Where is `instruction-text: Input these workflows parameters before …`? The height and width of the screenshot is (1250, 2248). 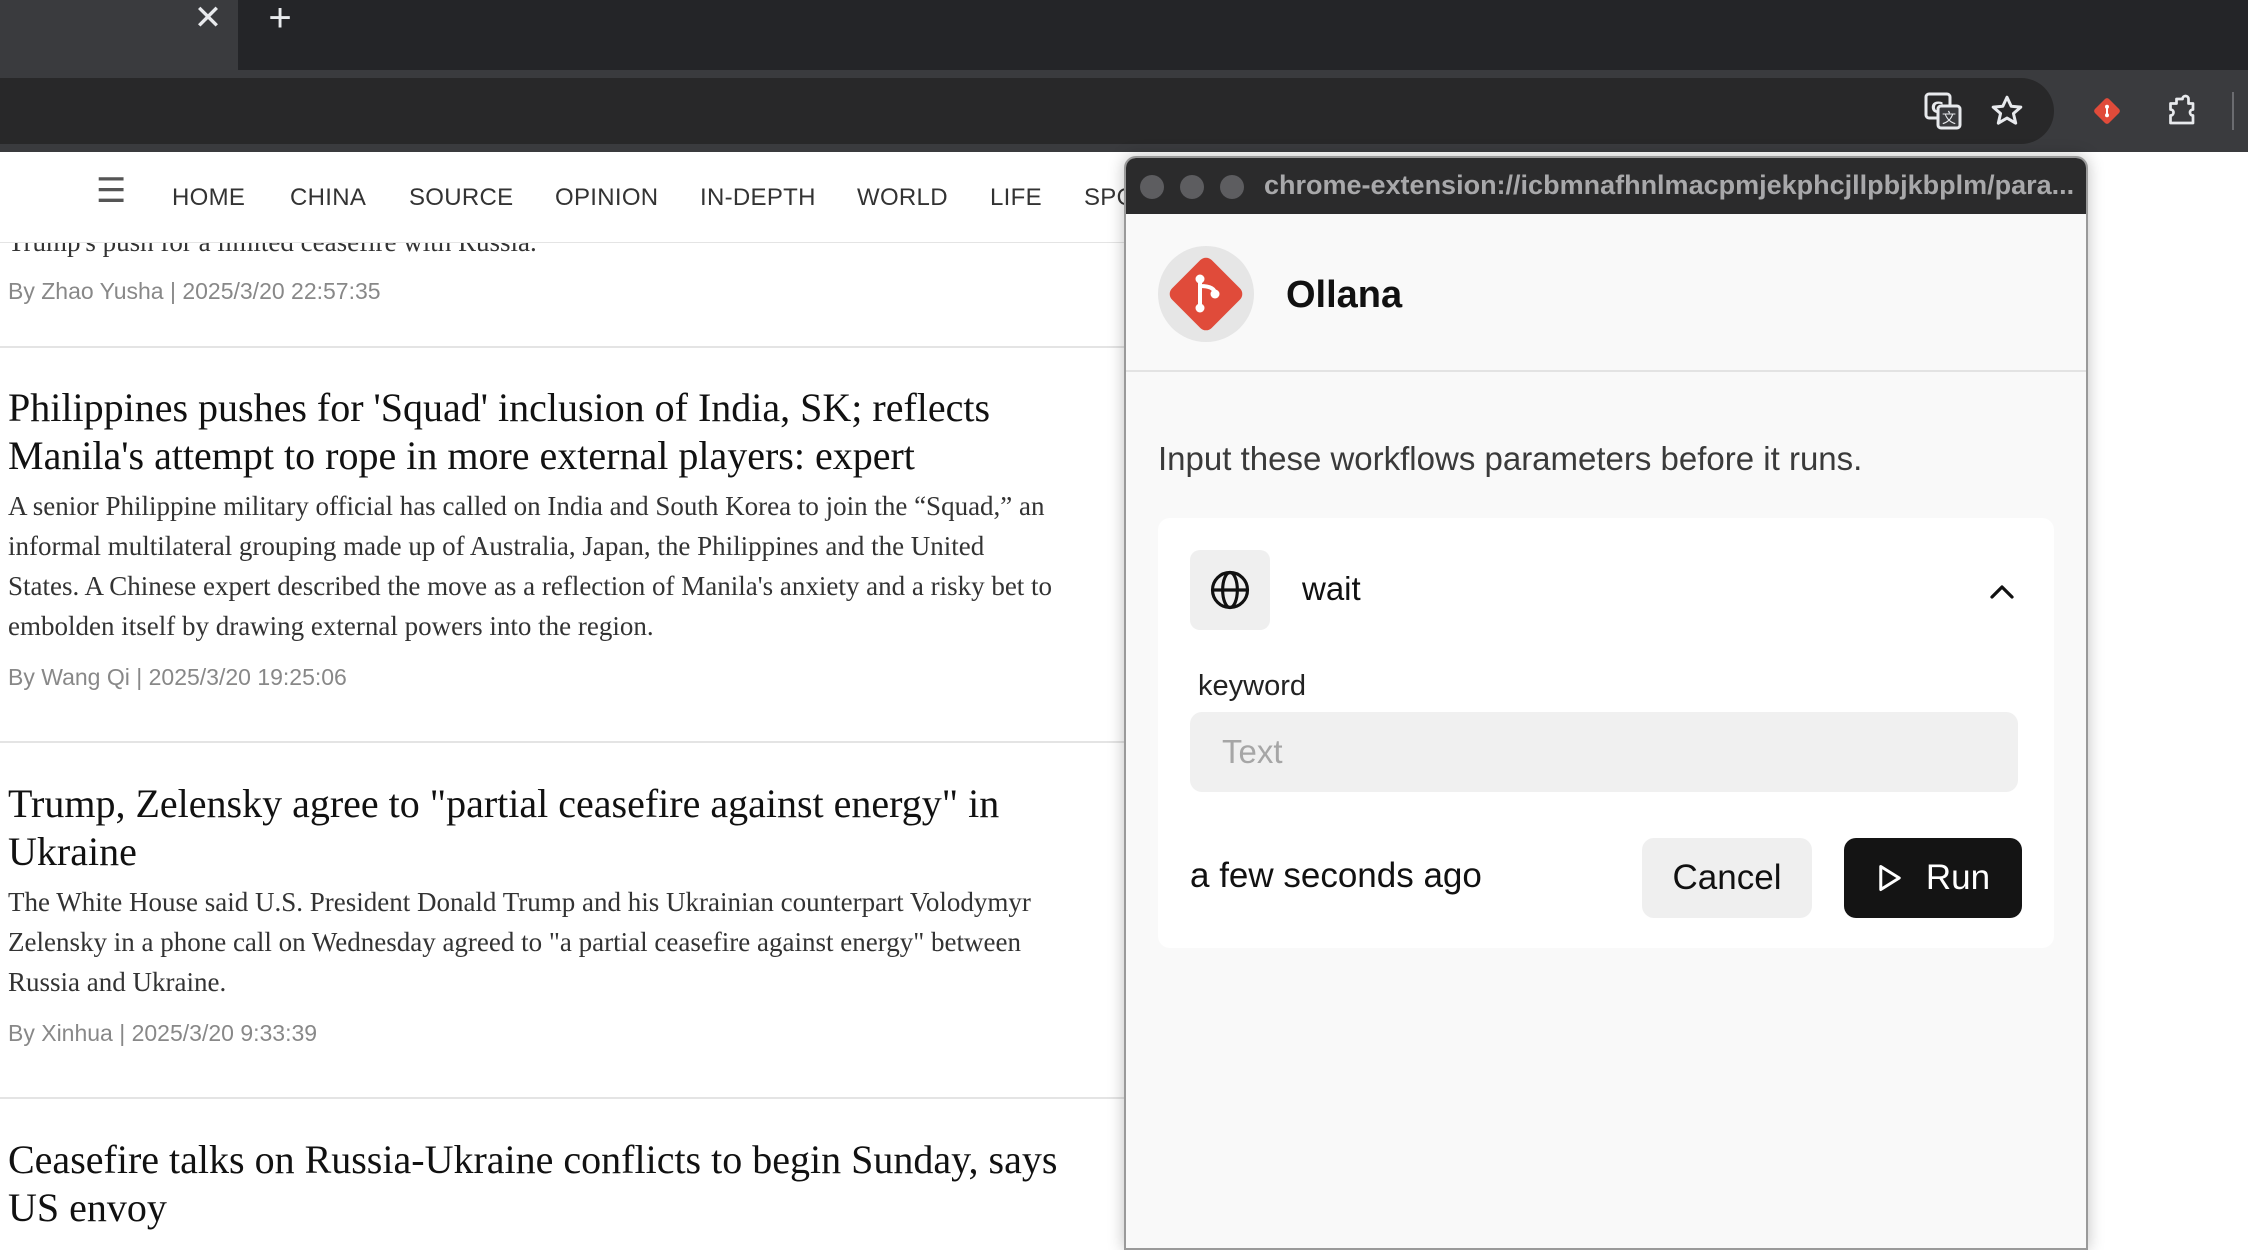
instruction-text: Input these workflows parameters before … is located at coordinates (1510, 458).